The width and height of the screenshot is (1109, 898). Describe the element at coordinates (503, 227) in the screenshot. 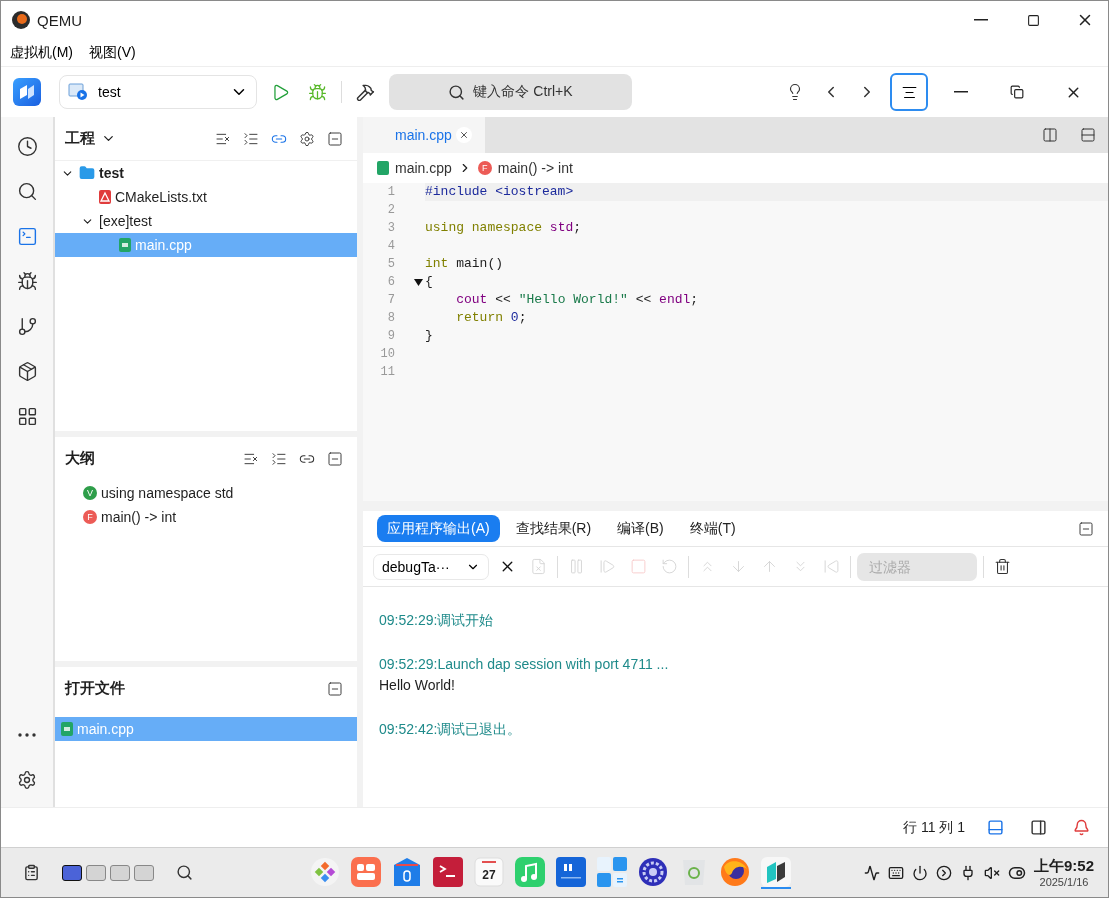

I see `code-line: using namespace std;` at that location.